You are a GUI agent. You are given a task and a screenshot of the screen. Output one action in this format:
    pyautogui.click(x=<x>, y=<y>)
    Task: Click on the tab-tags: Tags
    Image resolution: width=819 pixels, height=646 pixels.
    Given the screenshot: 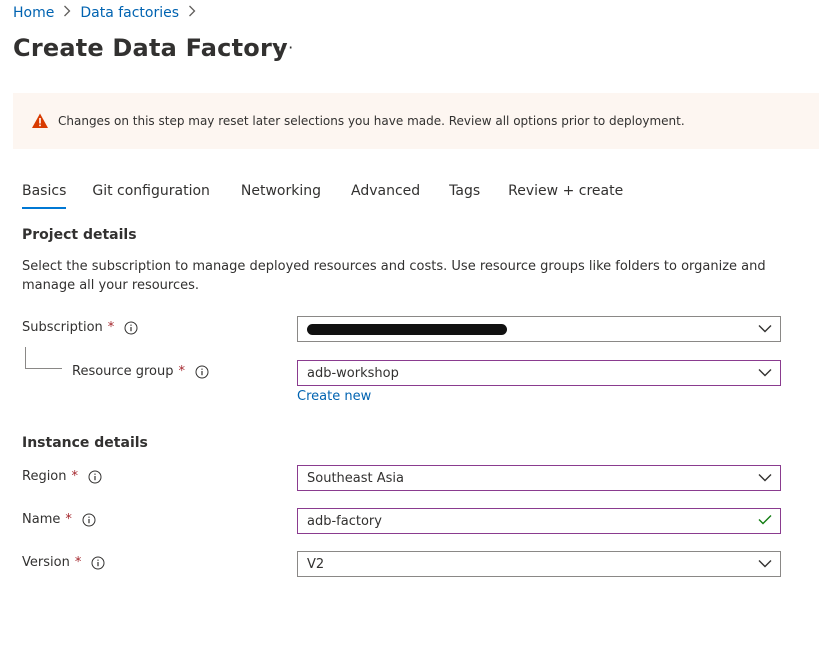 What is the action you would take?
    pyautogui.click(x=464, y=196)
    